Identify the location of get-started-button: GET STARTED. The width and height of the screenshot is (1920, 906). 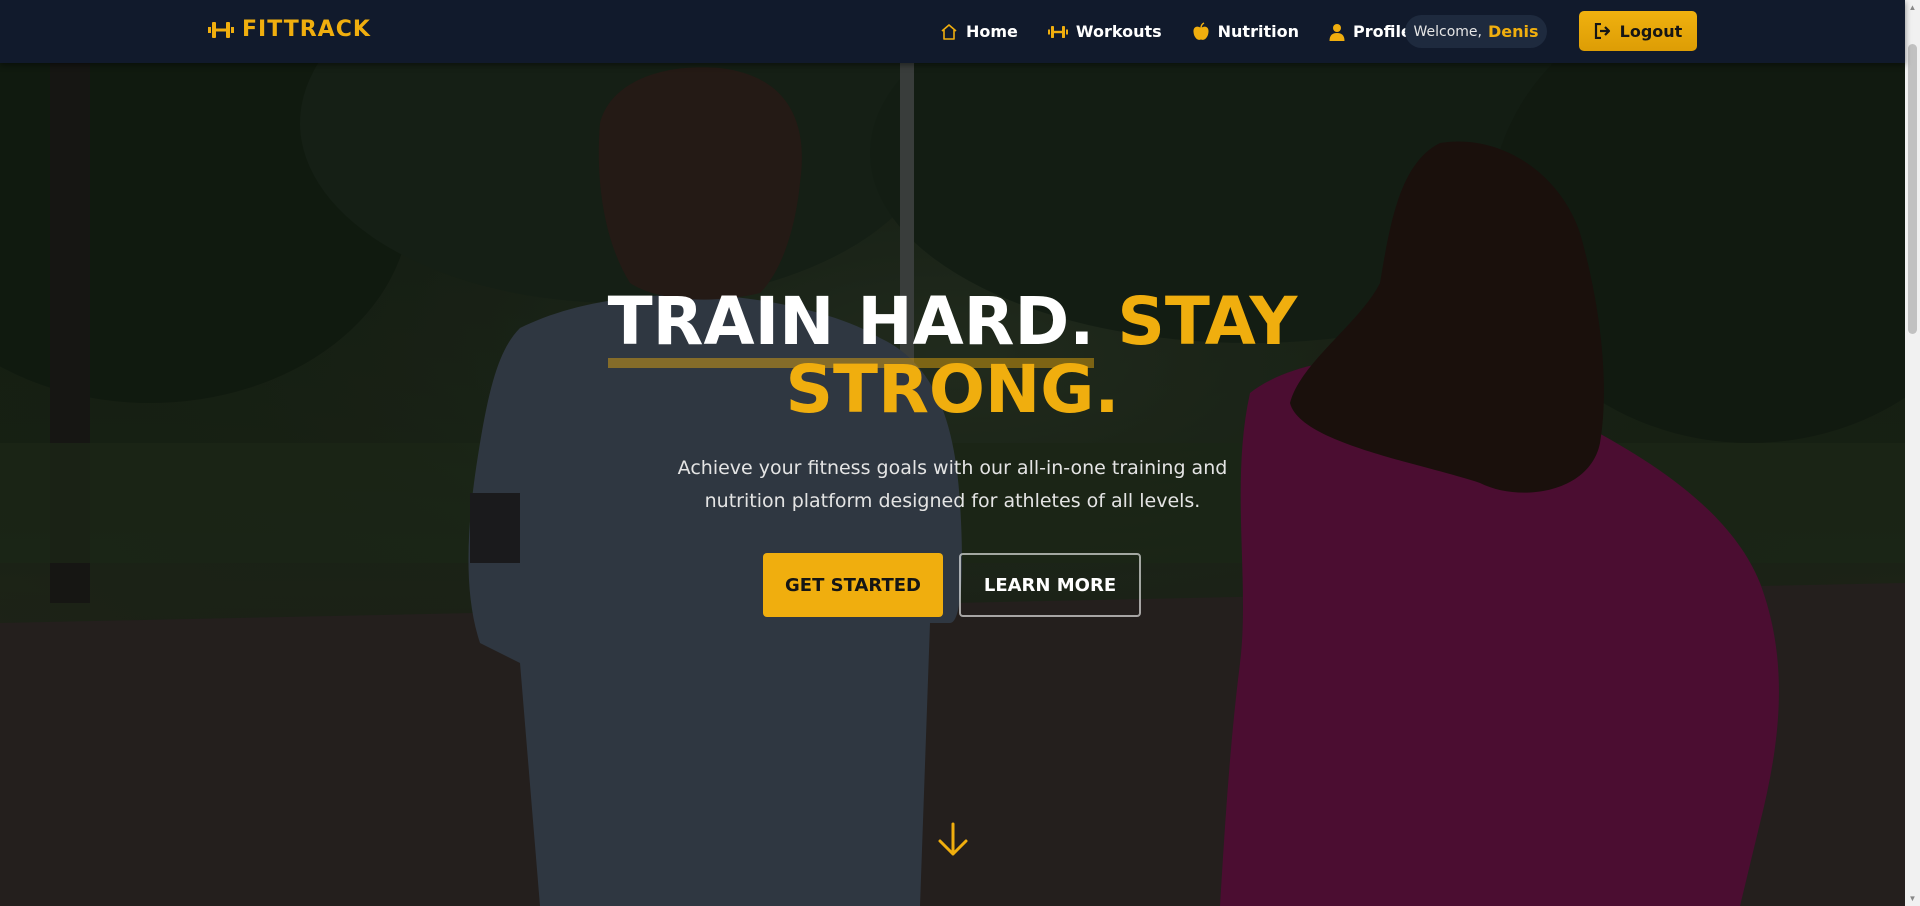
(853, 585).